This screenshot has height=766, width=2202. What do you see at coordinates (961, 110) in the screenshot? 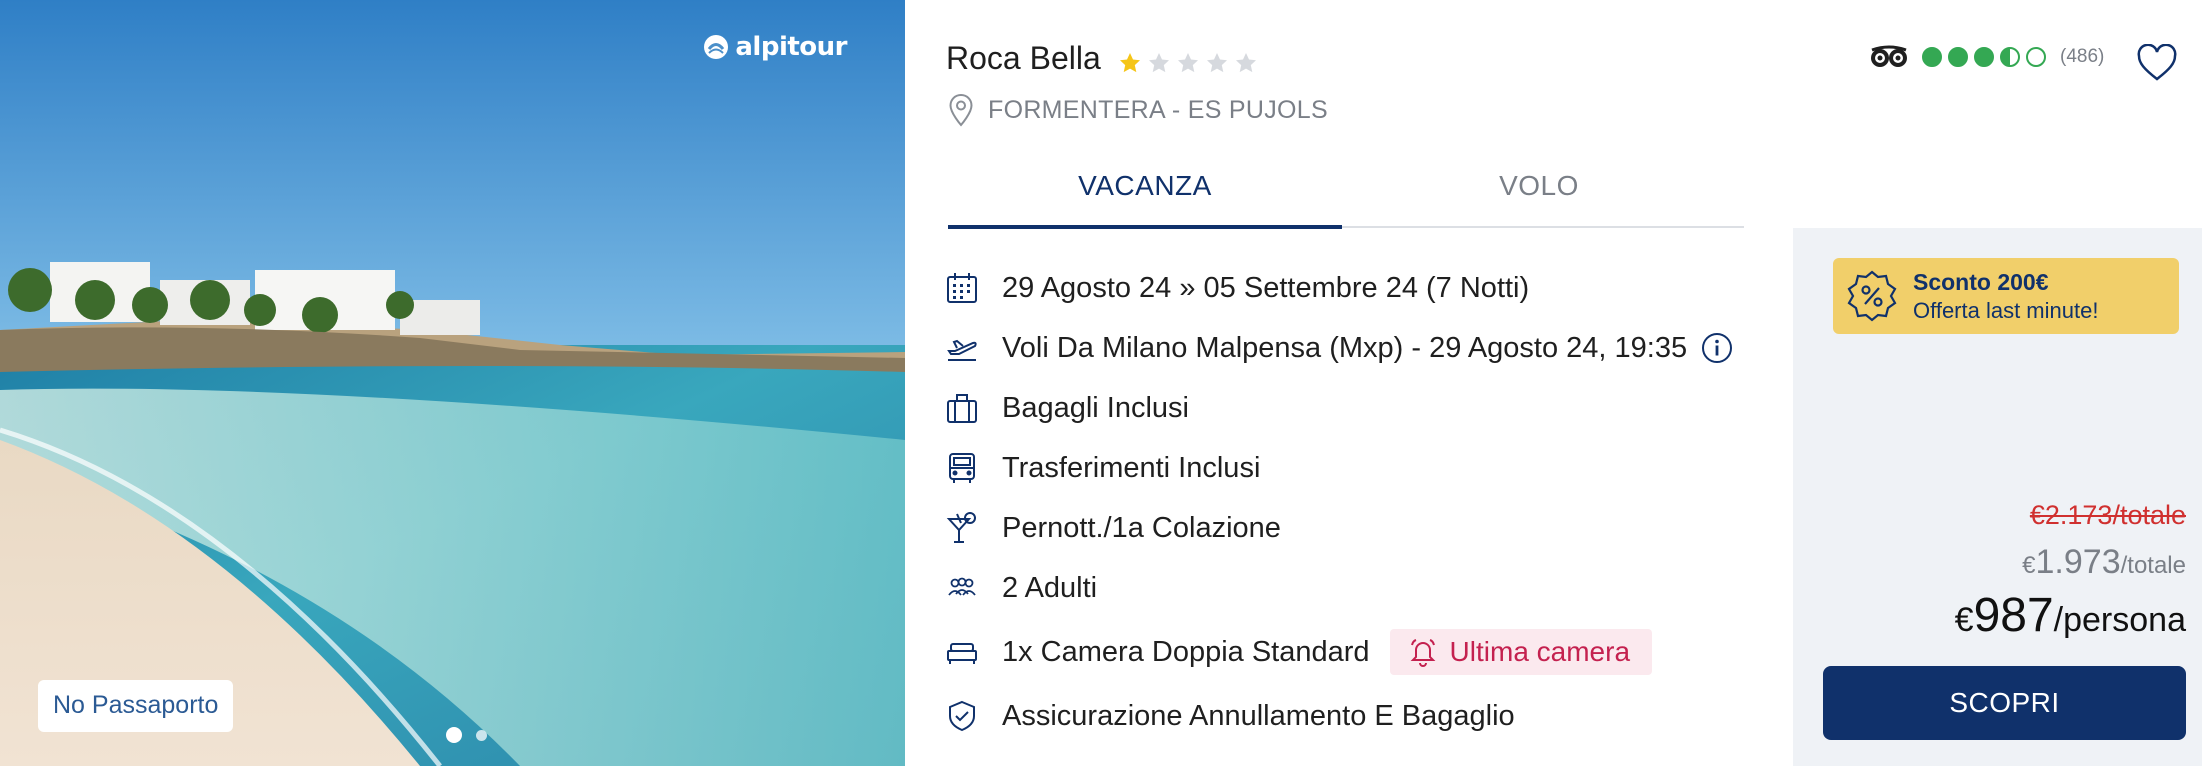
I see `map-pin-icon` at bounding box center [961, 110].